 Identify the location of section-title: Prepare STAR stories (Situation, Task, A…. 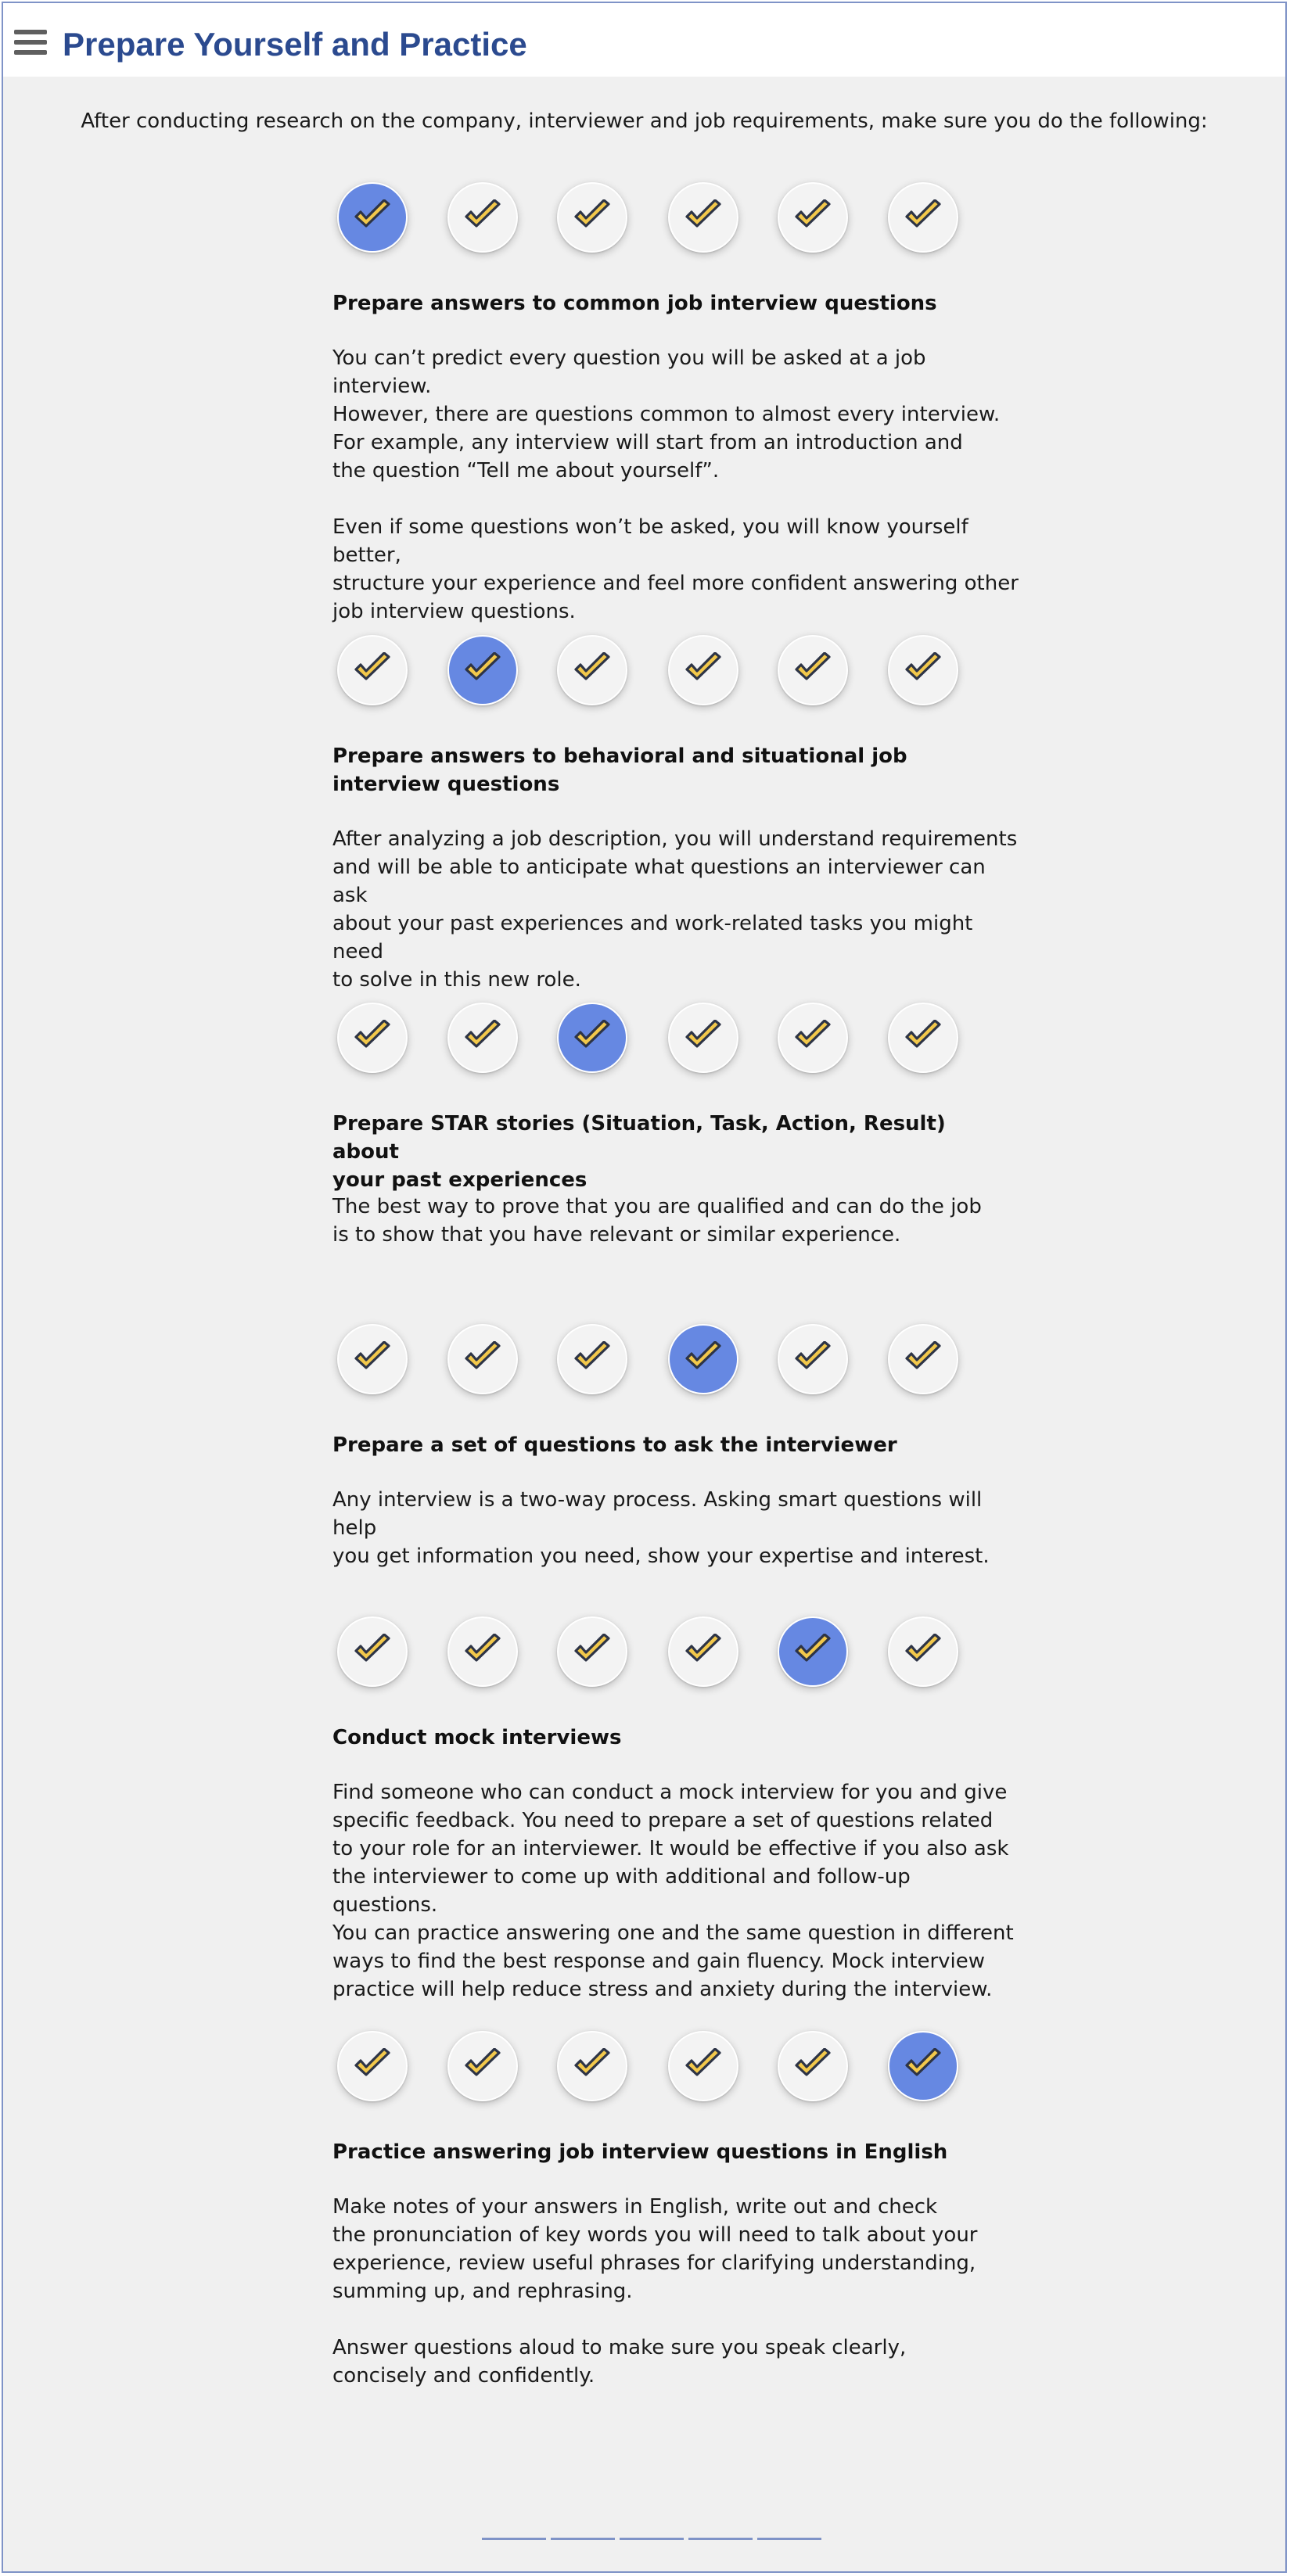
(639, 1152).